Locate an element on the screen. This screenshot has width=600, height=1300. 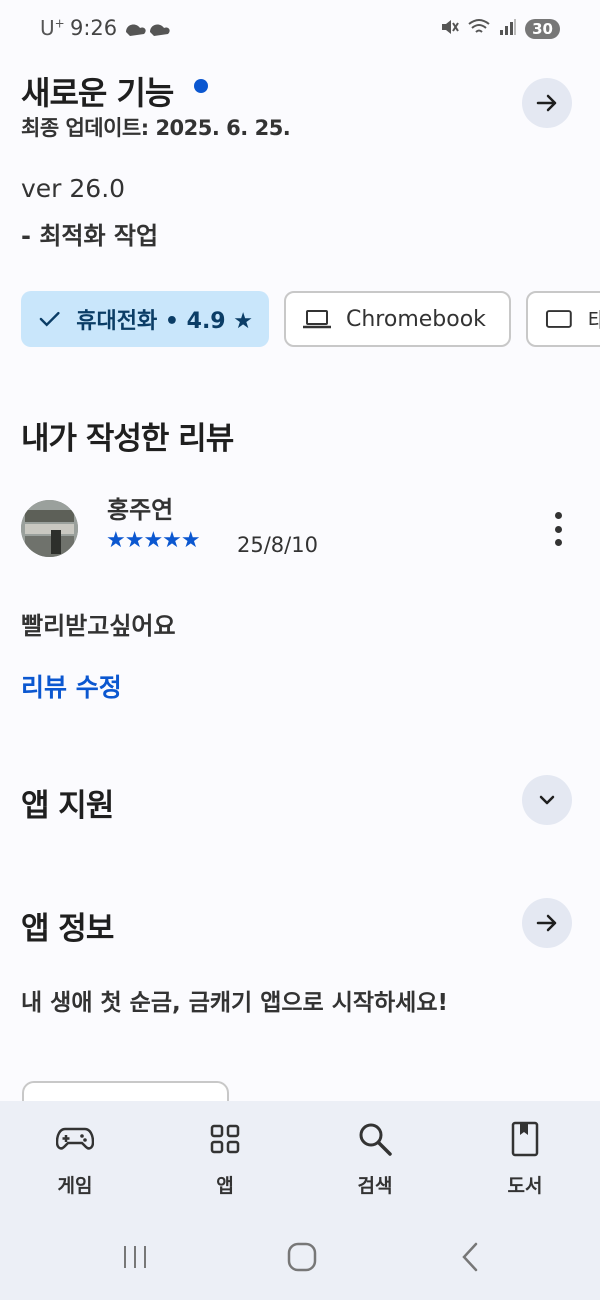
review-text: 빨리받고싶어요 is located at coordinates (98, 626).